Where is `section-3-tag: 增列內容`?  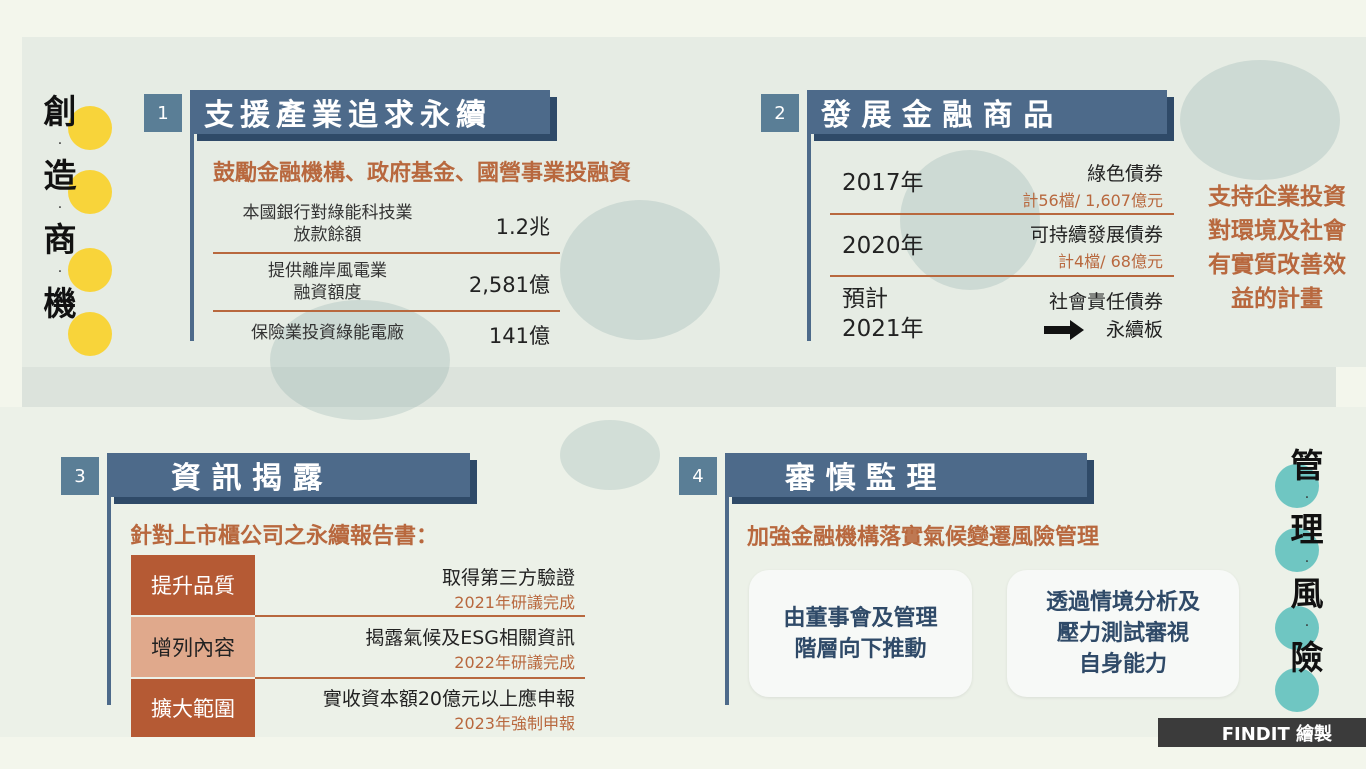
section-3-tag: 增列內容 is located at coordinates (193, 647).